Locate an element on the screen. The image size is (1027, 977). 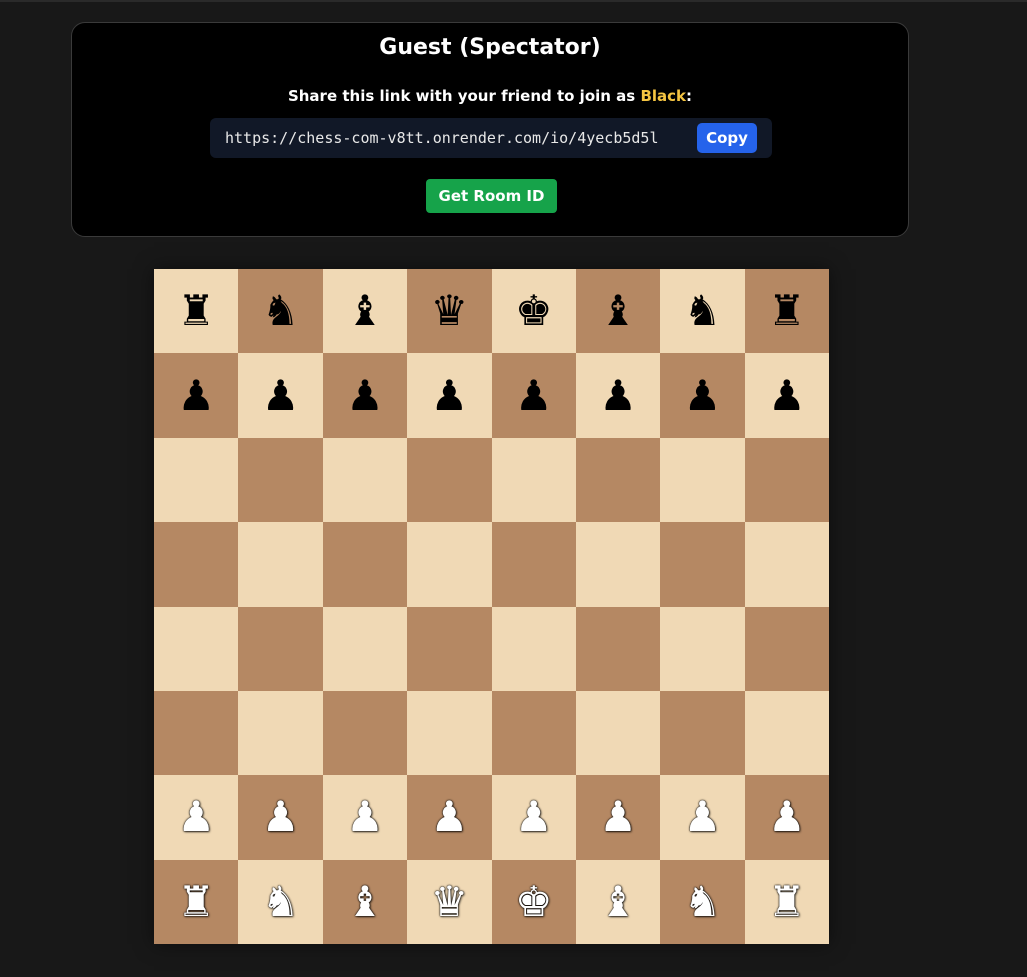
share-color-label: Black is located at coordinates (663, 96).